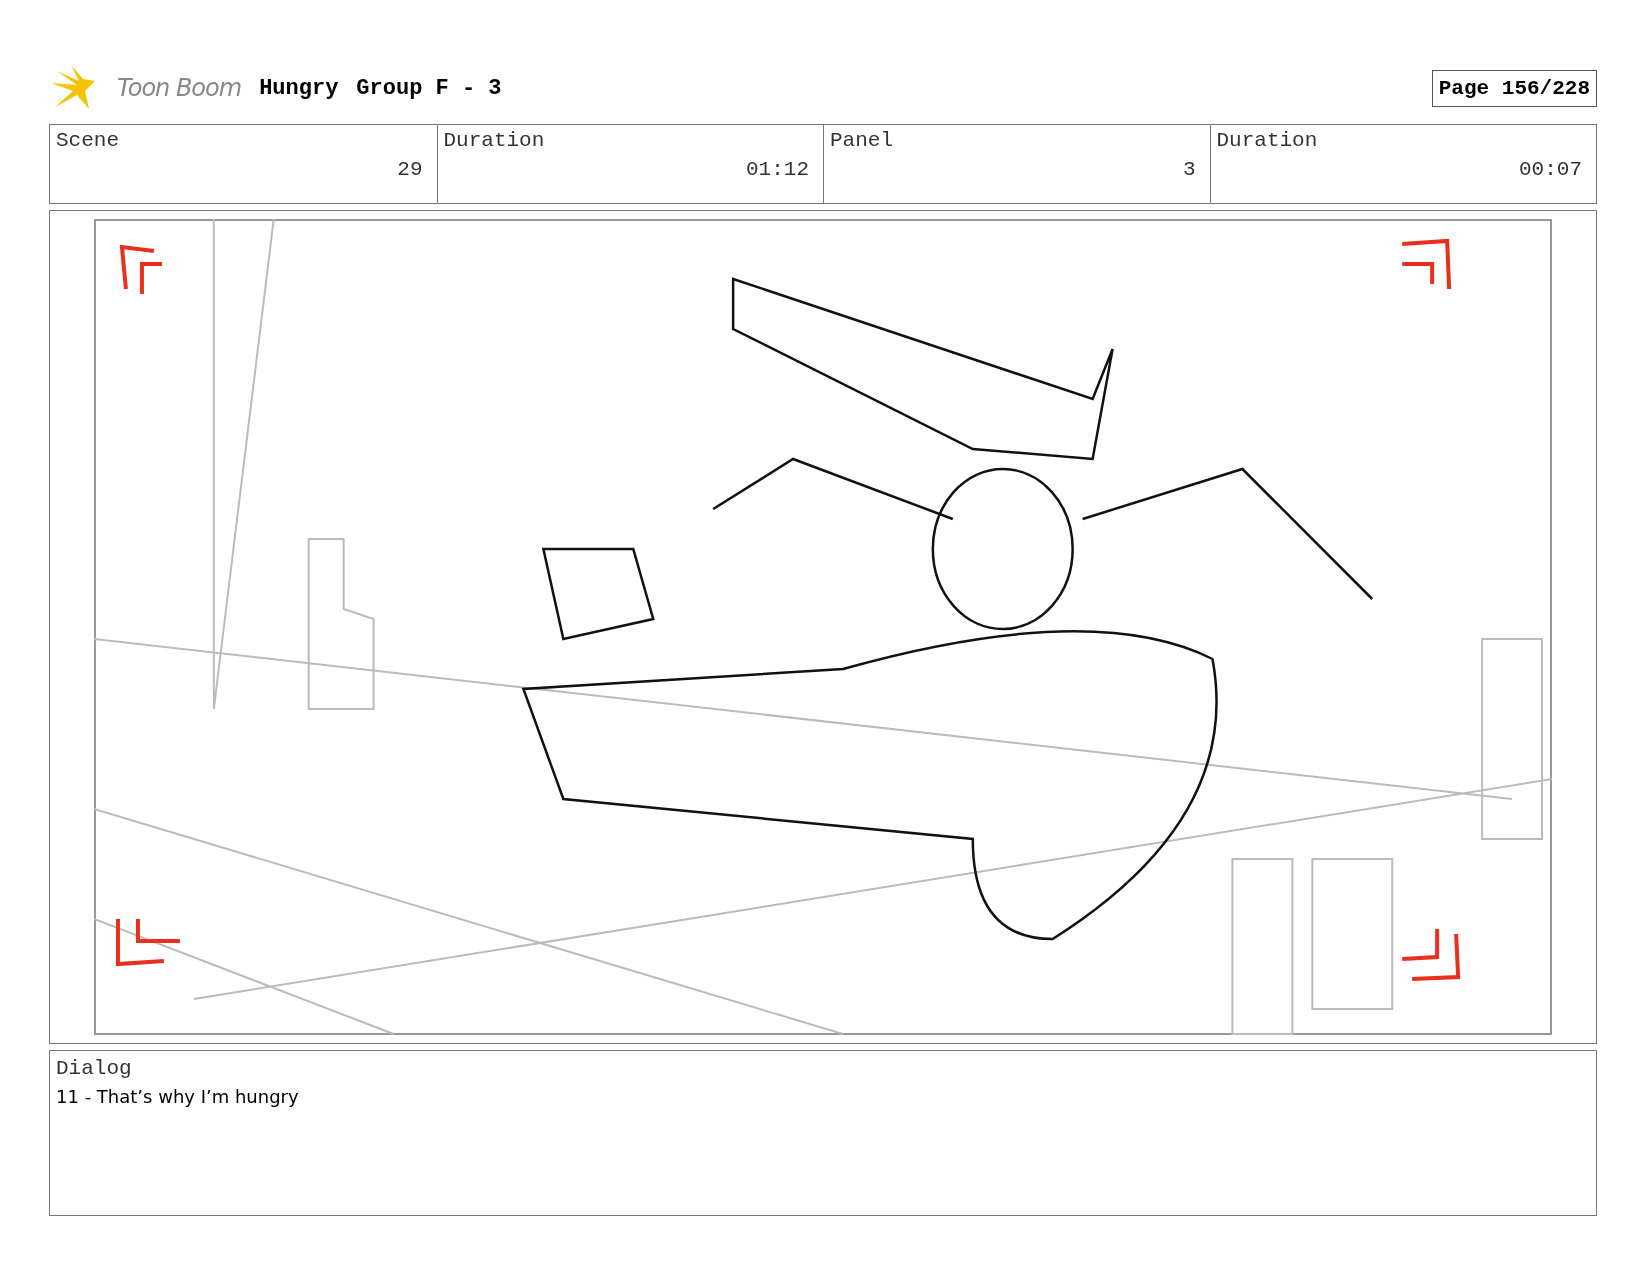  What do you see at coordinates (299, 88) in the screenshot?
I see `project-title: Hungry` at bounding box center [299, 88].